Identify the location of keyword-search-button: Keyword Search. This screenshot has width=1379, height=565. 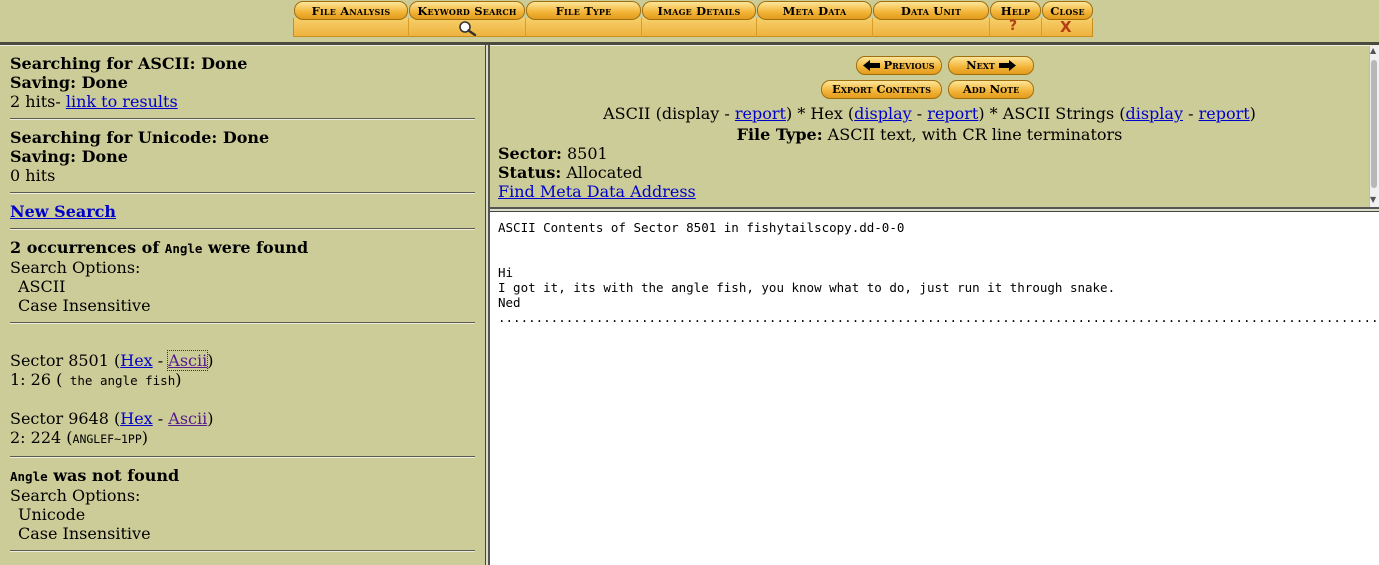
(467, 10).